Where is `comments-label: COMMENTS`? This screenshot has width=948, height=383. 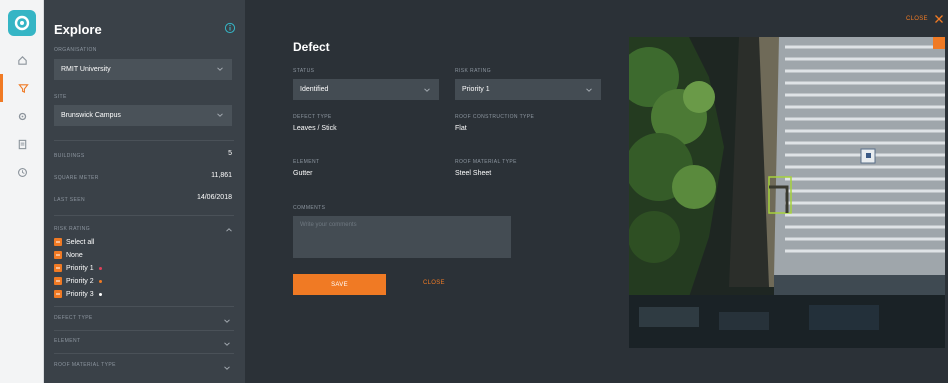 comments-label: COMMENTS is located at coordinates (309, 208).